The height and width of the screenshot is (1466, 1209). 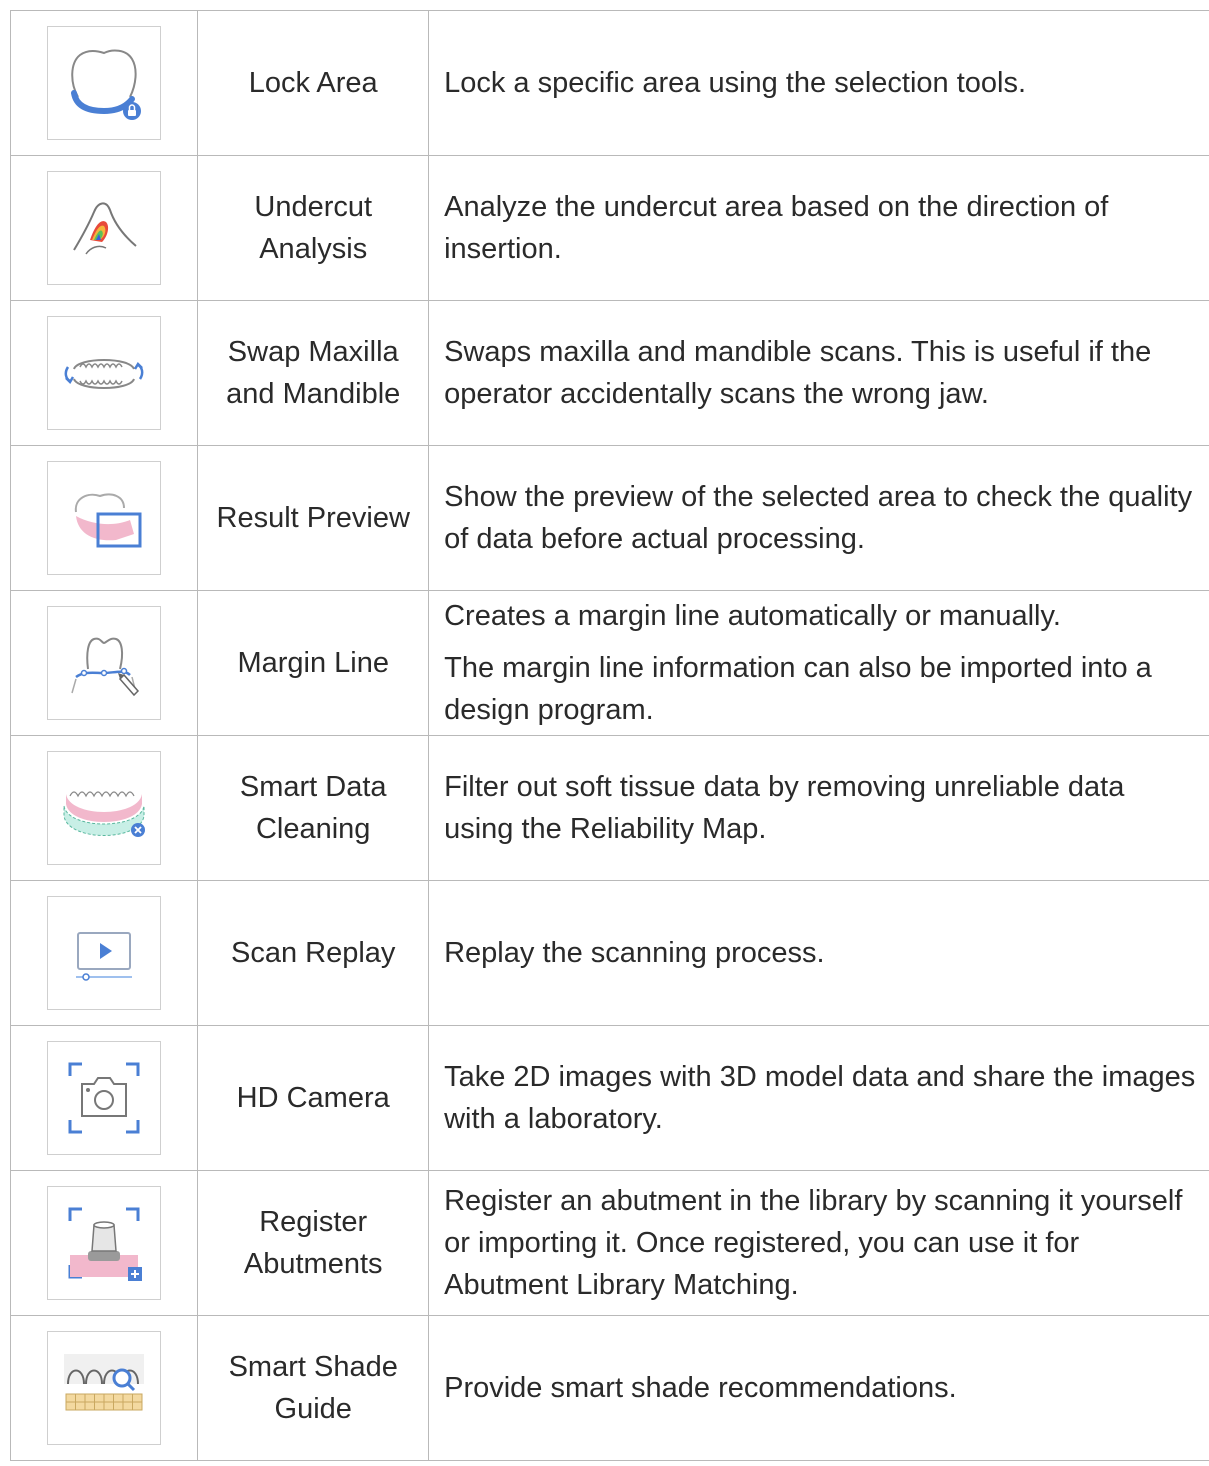 I want to click on hd-camera-icon, so click(x=104, y=1098).